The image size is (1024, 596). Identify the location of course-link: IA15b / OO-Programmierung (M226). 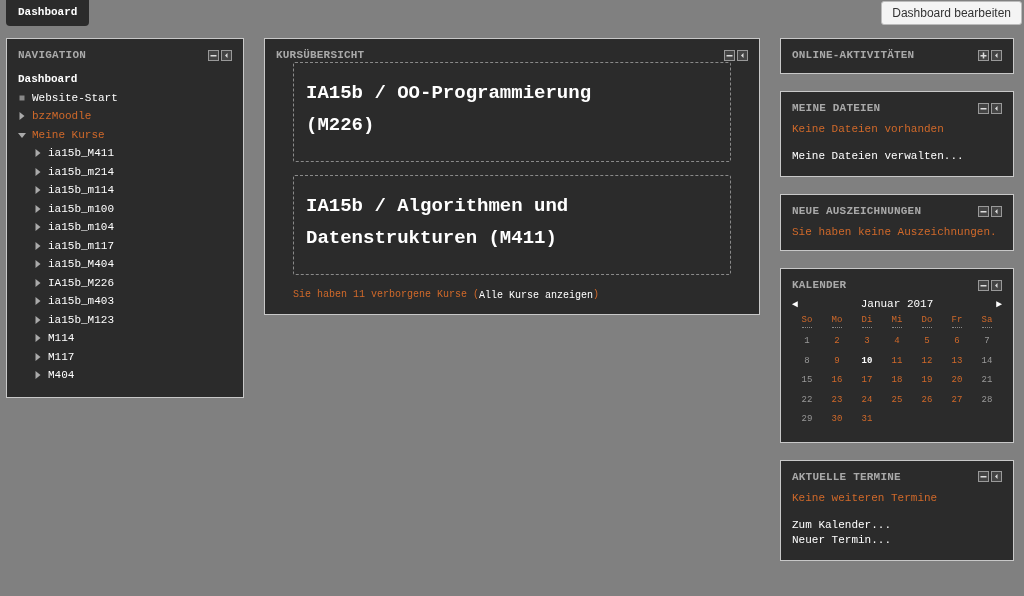
(476, 109).